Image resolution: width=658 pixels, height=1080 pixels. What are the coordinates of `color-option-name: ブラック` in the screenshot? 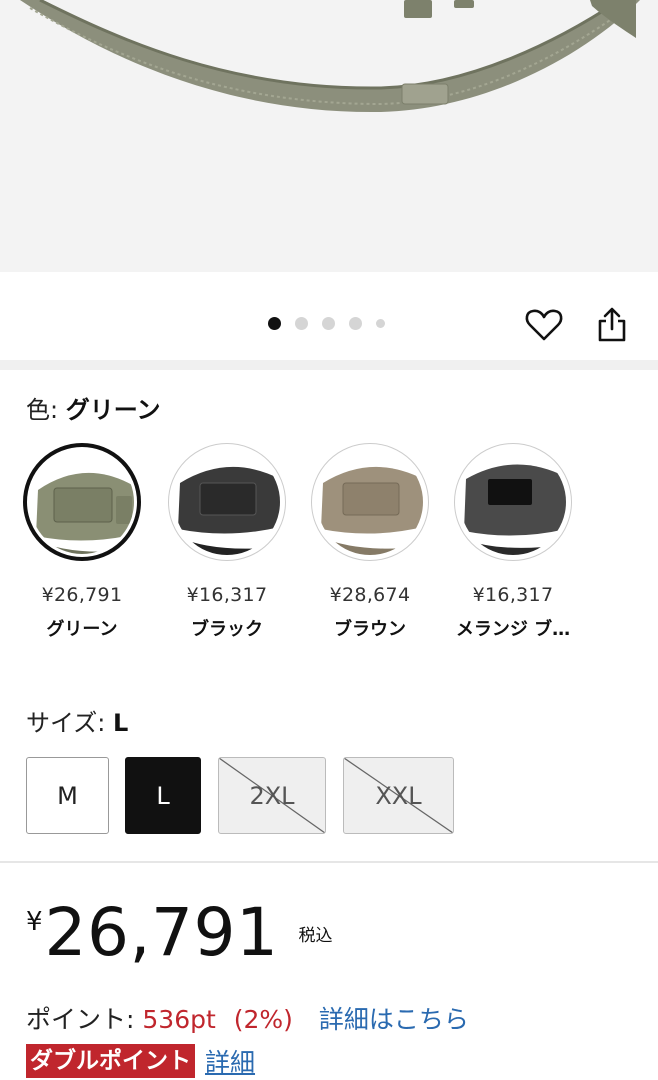 It's located at (227, 629).